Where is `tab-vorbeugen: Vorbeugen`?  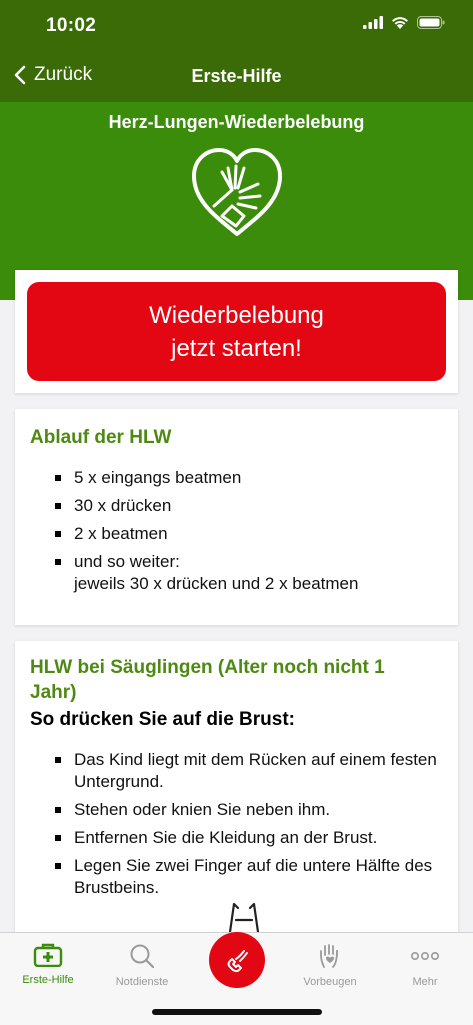
tab-vorbeugen: Vorbeugen is located at coordinates (330, 965).